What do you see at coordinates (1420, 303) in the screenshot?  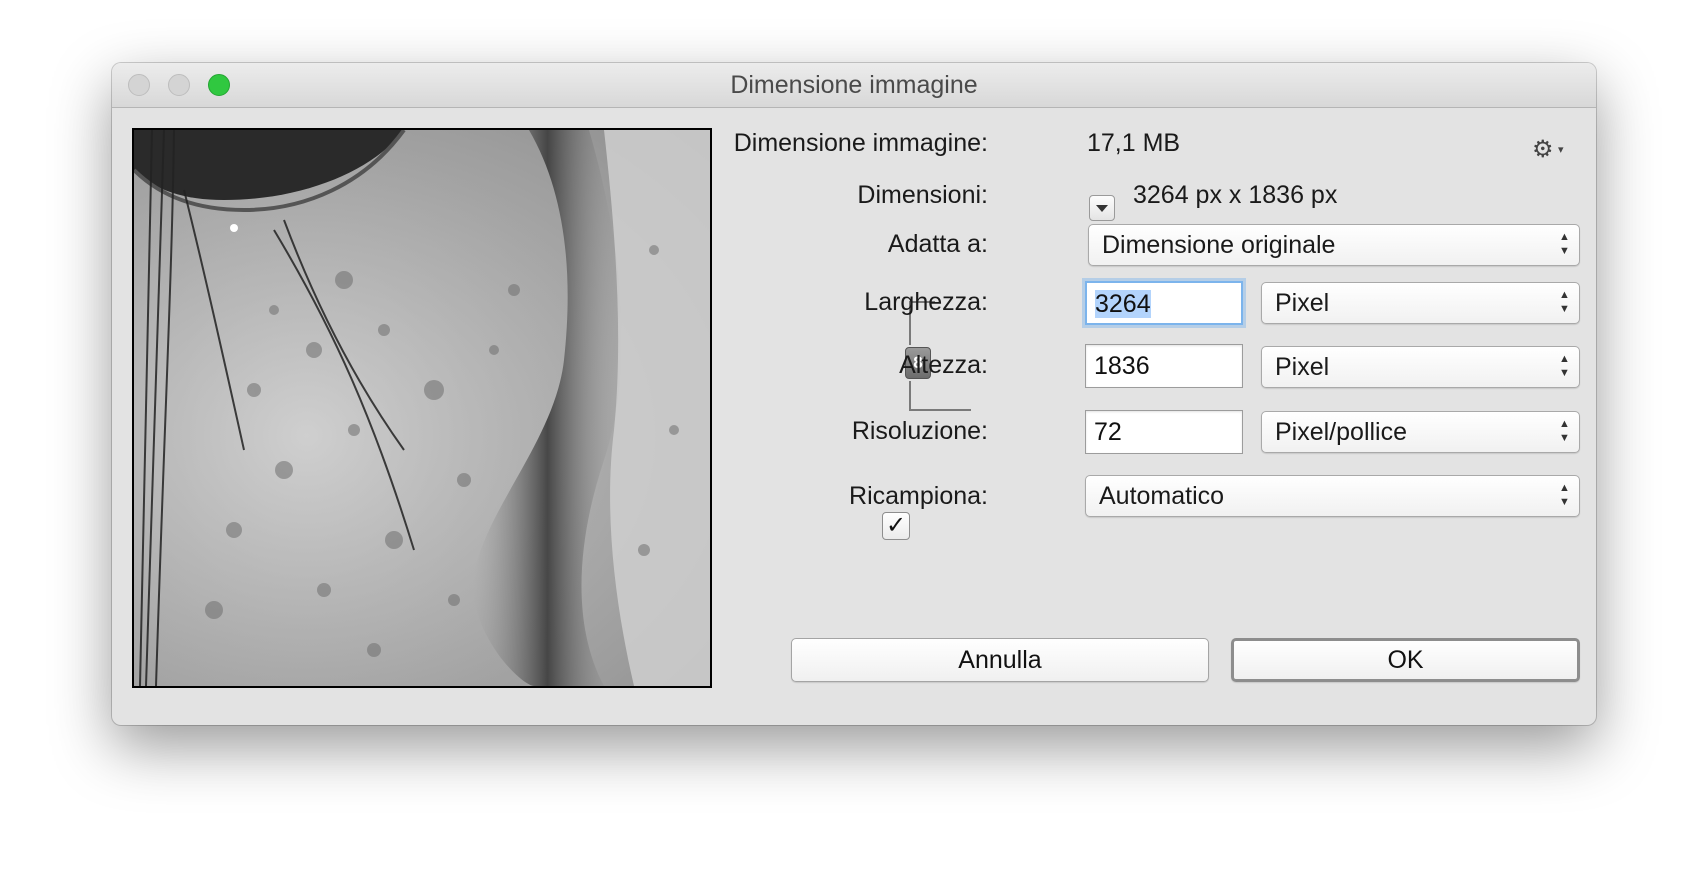 I see `width-unit-select: Pixel ▲ ▼` at bounding box center [1420, 303].